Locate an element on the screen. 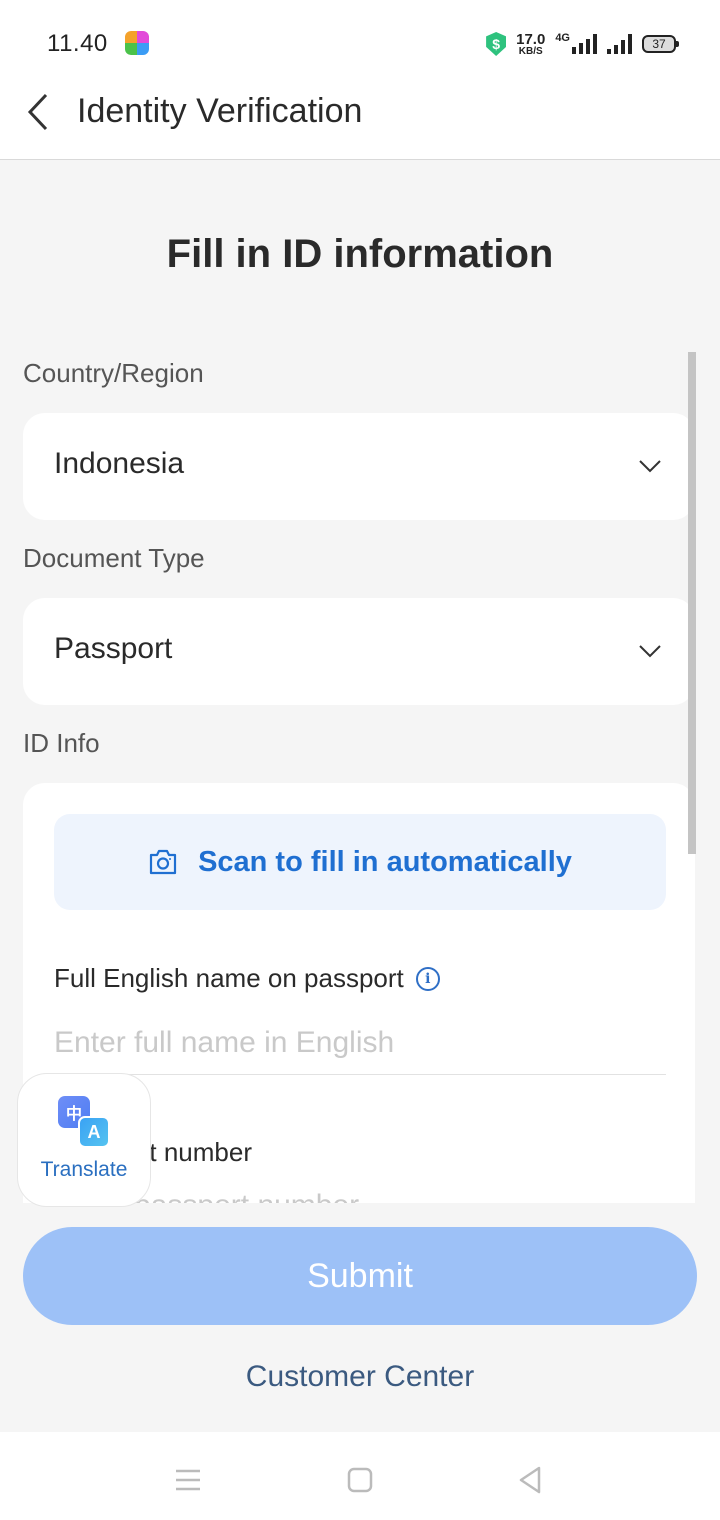 The height and width of the screenshot is (1520, 720). country-label: Country/Region is located at coordinates (113, 373).